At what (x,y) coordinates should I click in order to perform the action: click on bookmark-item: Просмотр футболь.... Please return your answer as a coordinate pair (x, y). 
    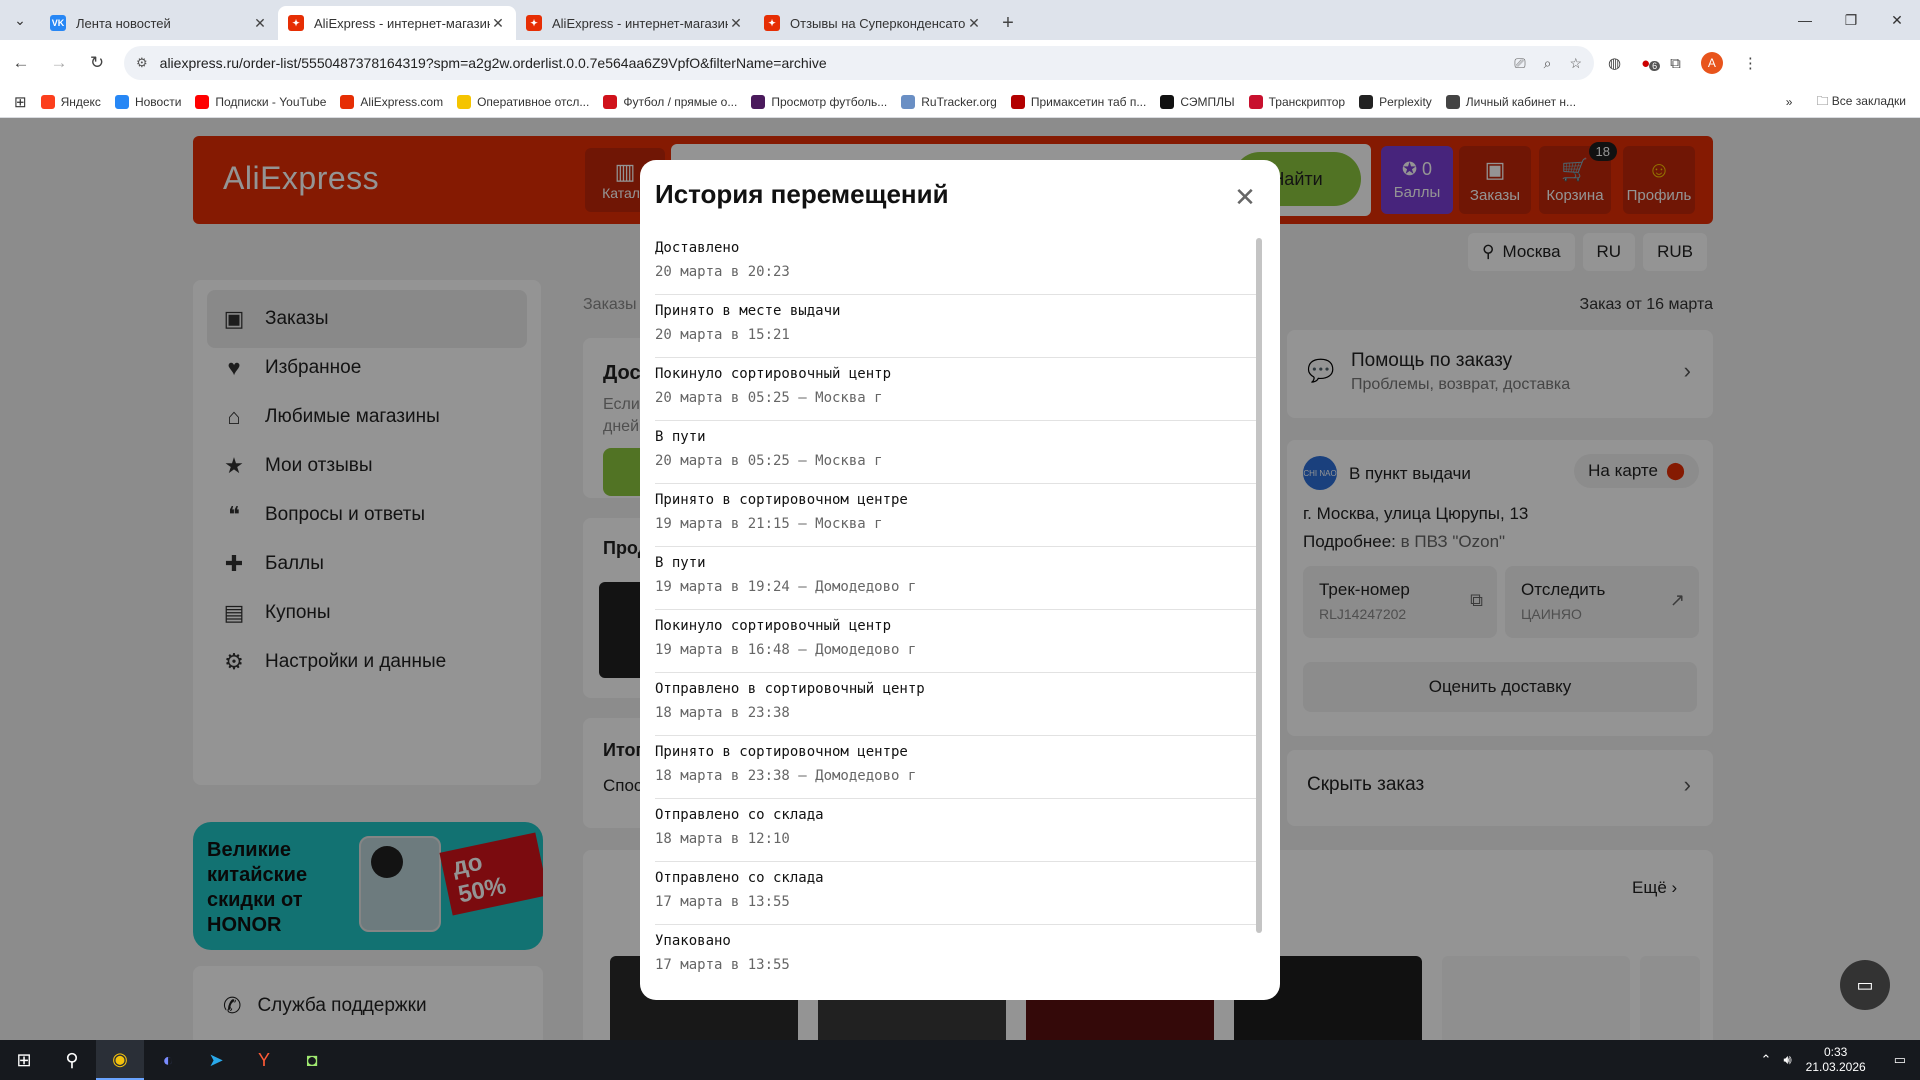
    Looking at the image, I should click on (819, 101).